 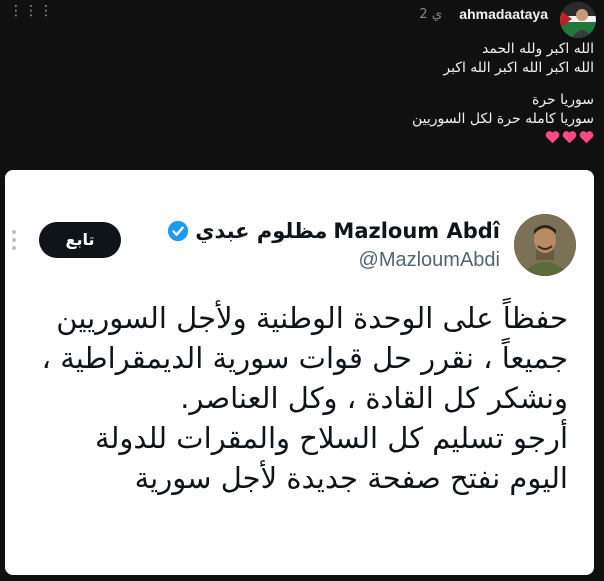 What do you see at coordinates (374, 398) in the screenshot?
I see `tweet-line: ونشكر كل القادة ، وكل العناصر.` at bounding box center [374, 398].